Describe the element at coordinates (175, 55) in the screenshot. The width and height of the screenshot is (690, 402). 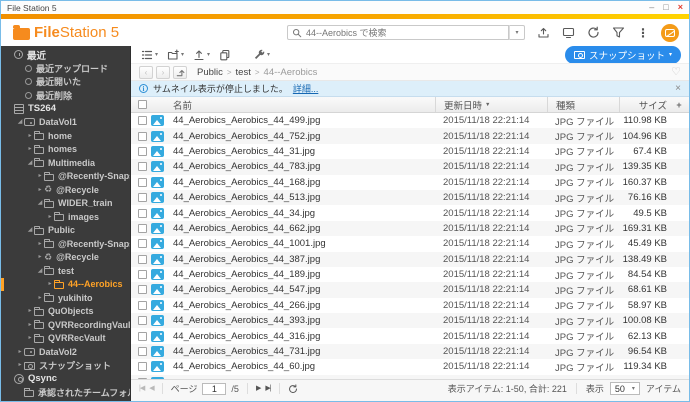
I see `create-folder-button: ▾` at that location.